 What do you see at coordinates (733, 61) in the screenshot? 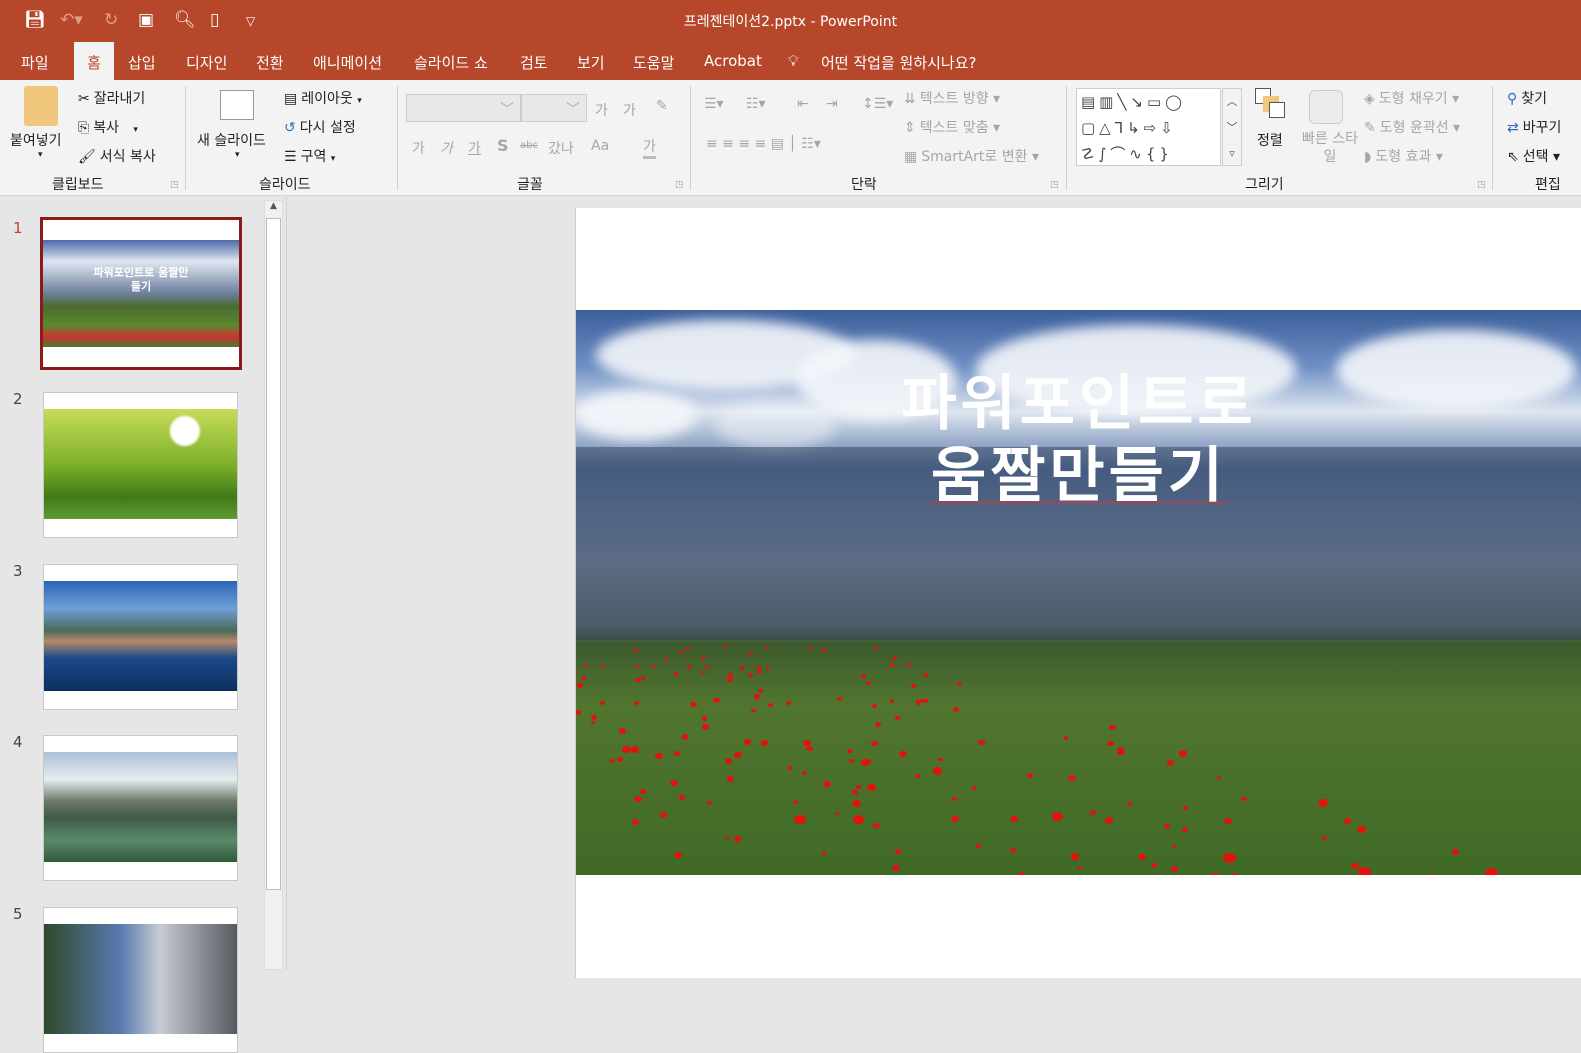
I see `tab-acrobat: Acrobat` at bounding box center [733, 61].